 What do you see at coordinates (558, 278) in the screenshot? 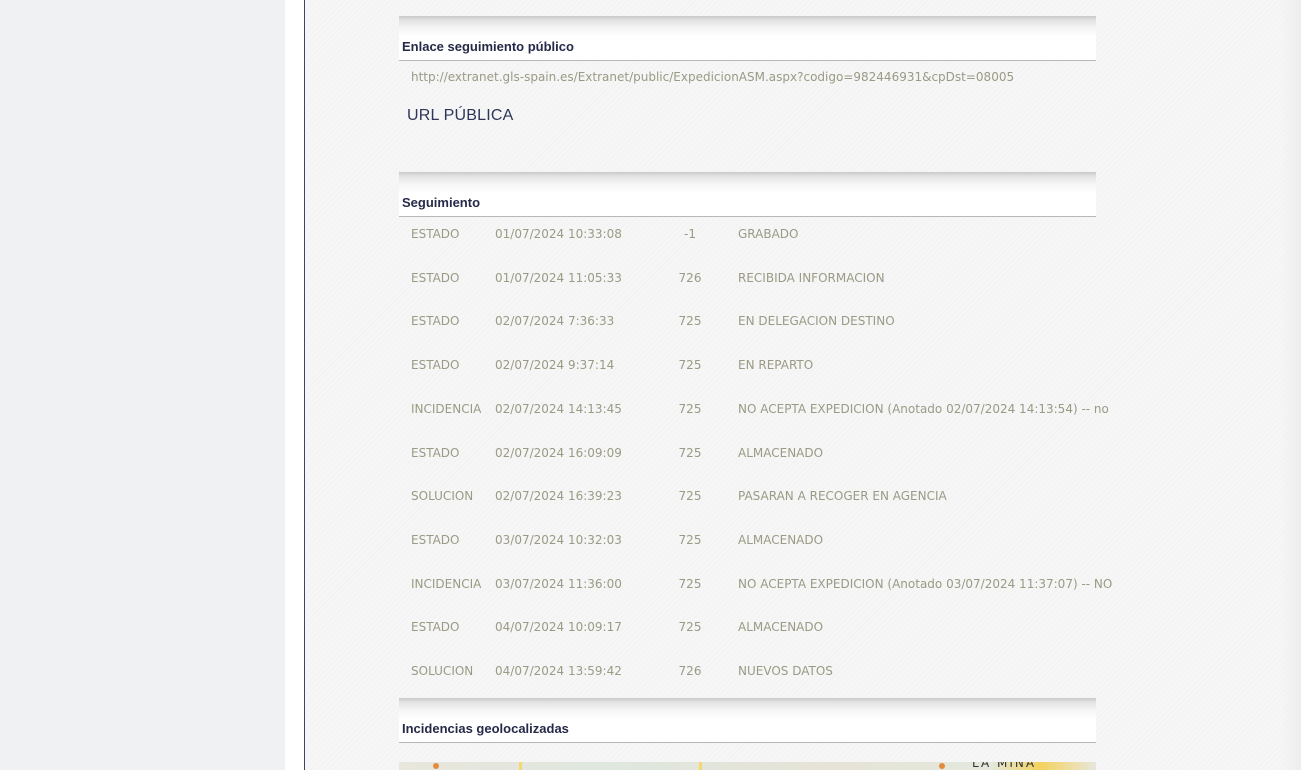
I see `row-date: 01/07/2024 11:05:33` at bounding box center [558, 278].